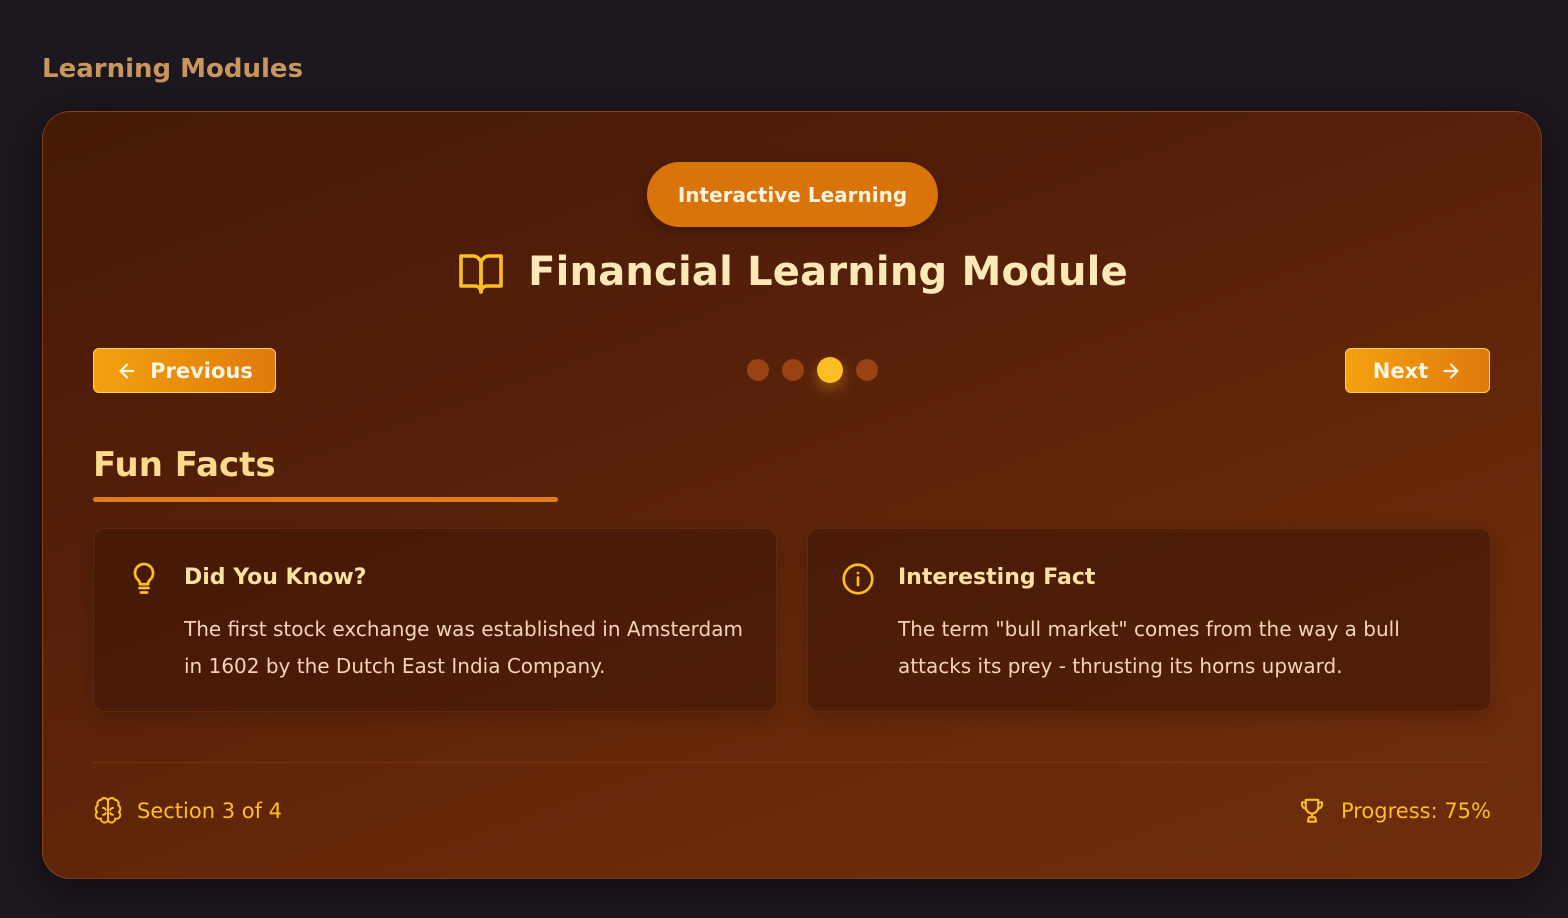 The height and width of the screenshot is (918, 1568). Describe the element at coordinates (812, 370) in the screenshot. I see `step-indicator` at that location.